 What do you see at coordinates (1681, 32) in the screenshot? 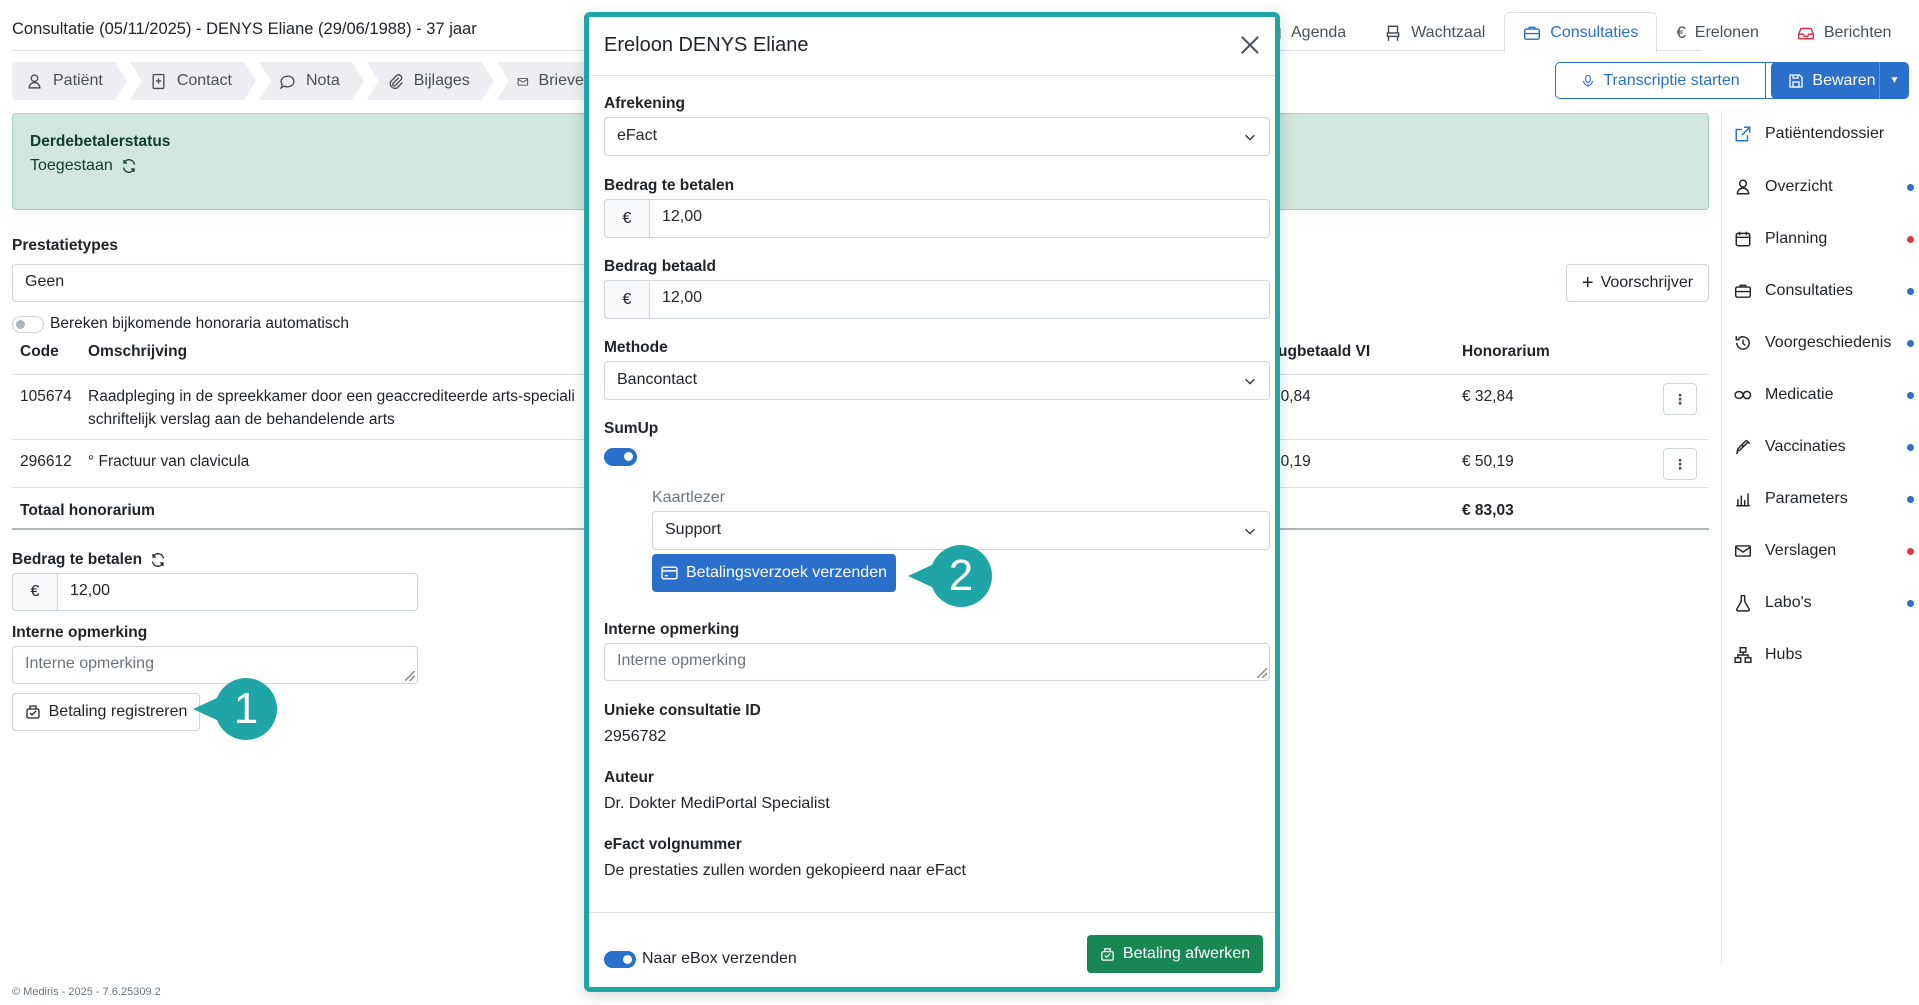
I see `euro-icon: €` at bounding box center [1681, 32].